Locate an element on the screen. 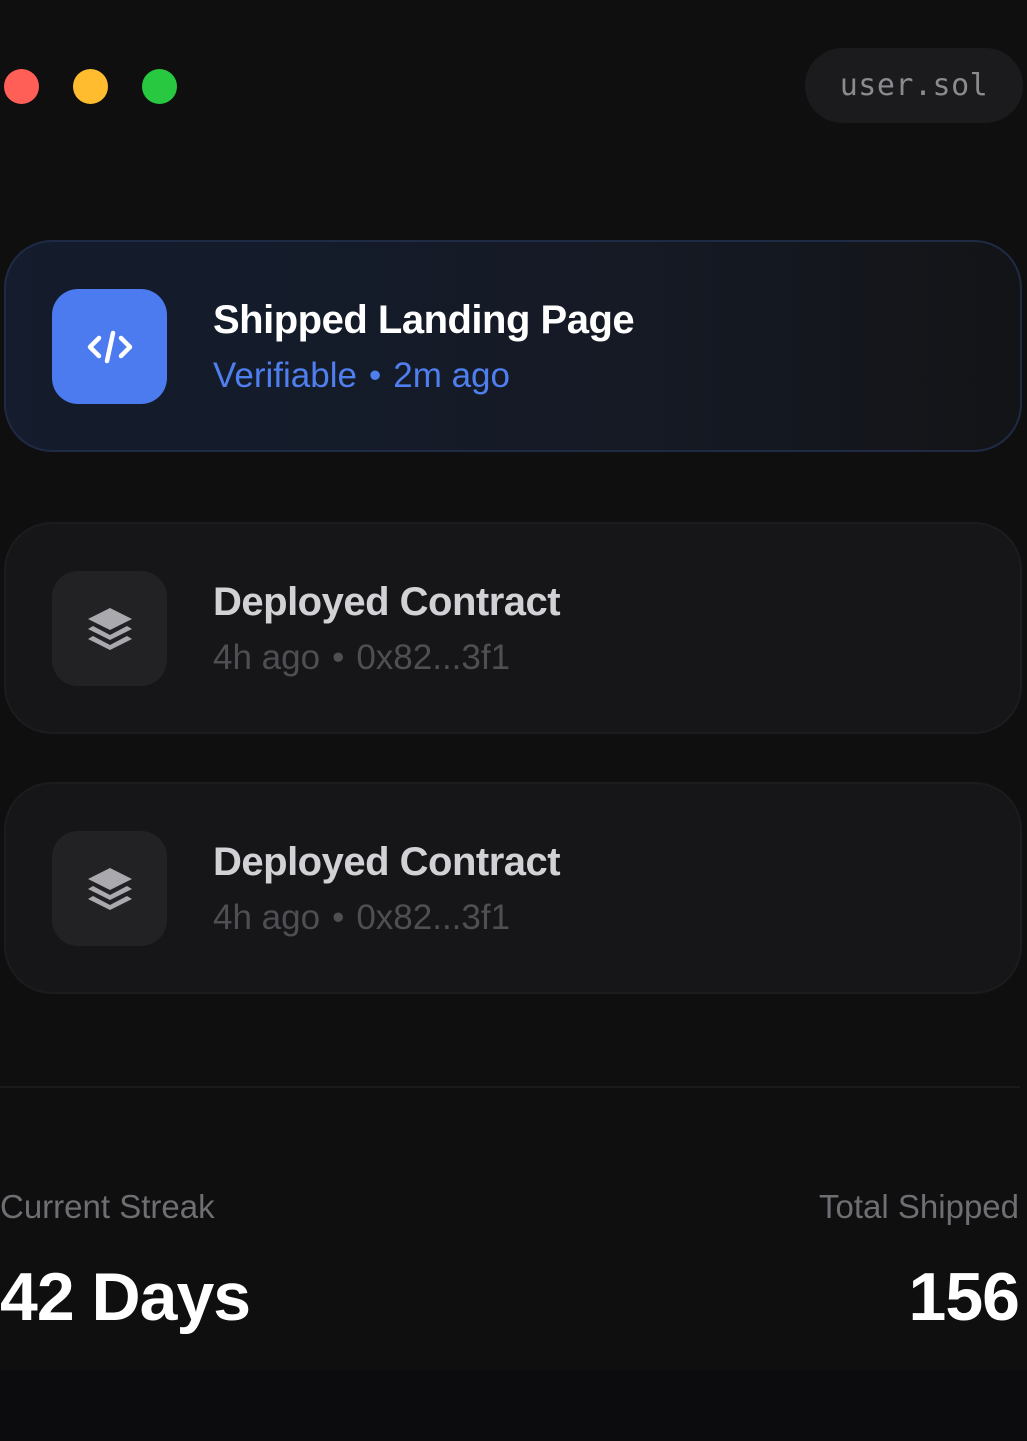 This screenshot has height=1441, width=1027. activity-meta: Verifiable • 2m ago is located at coordinates (361, 376).